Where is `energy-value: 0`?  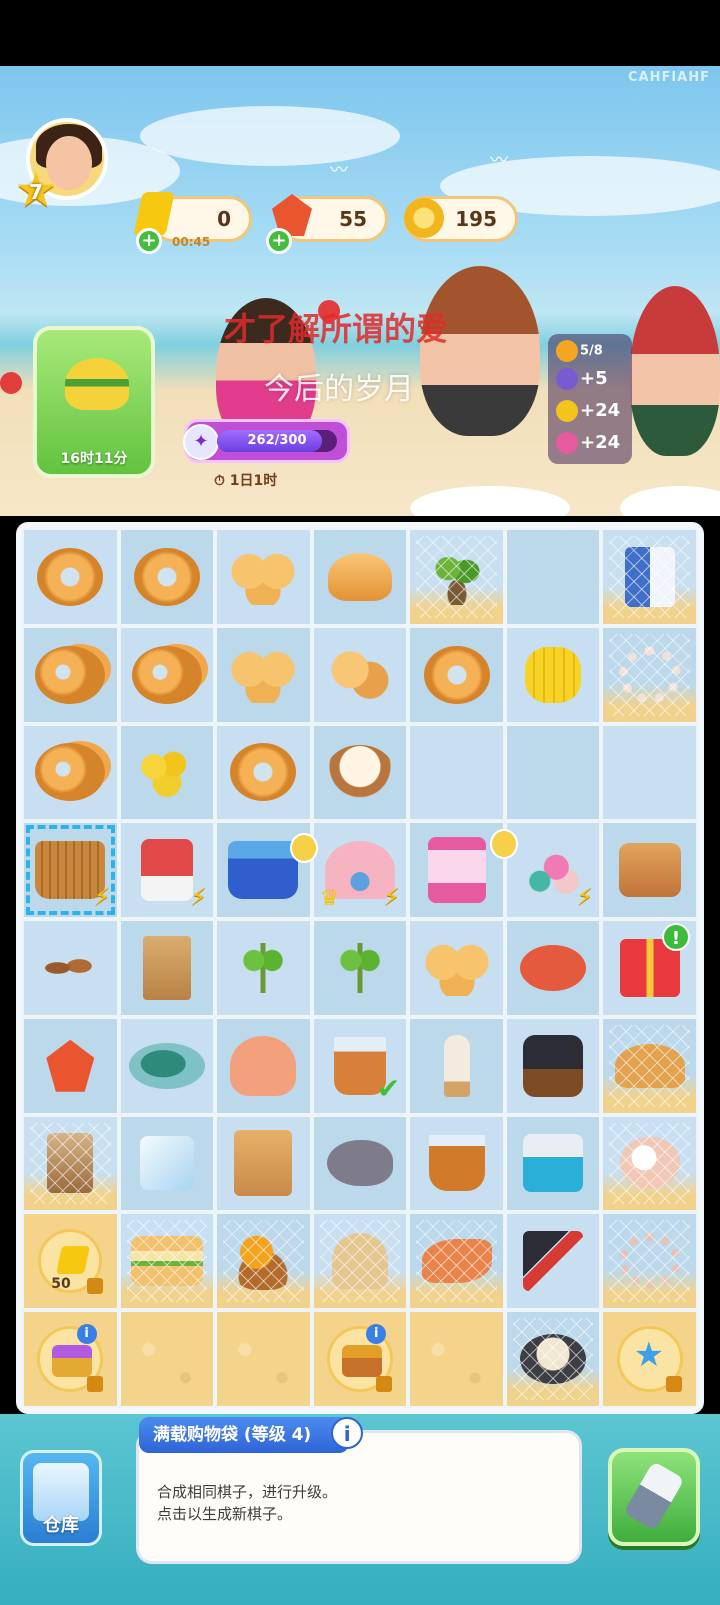
energy-value: 0 is located at coordinates (224, 219).